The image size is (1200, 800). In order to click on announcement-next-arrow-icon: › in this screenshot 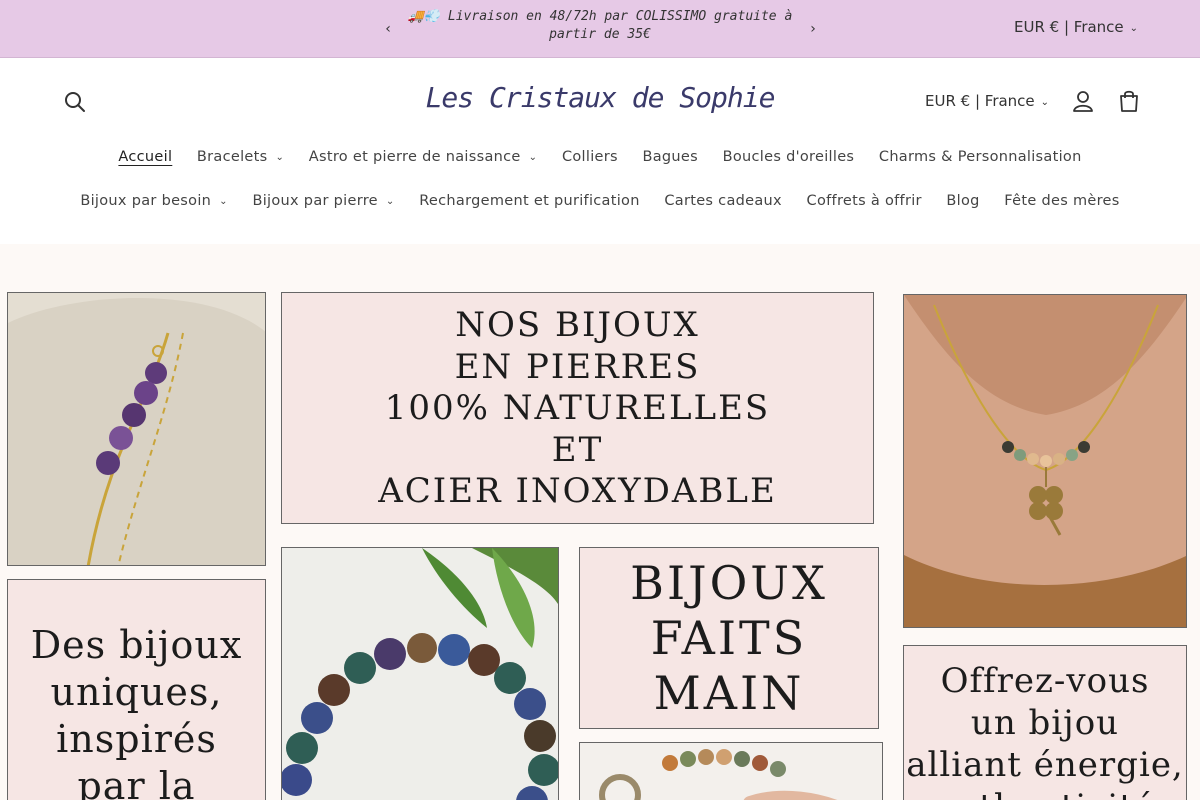, I will do `click(813, 29)`.